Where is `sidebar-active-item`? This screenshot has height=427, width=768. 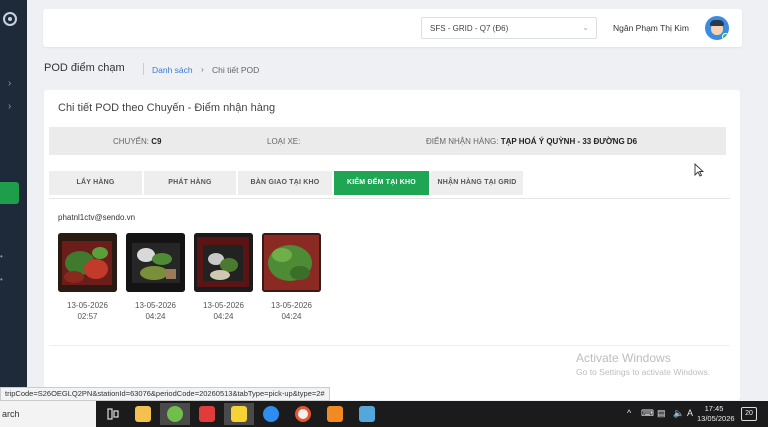 sidebar-active-item is located at coordinates (9, 193).